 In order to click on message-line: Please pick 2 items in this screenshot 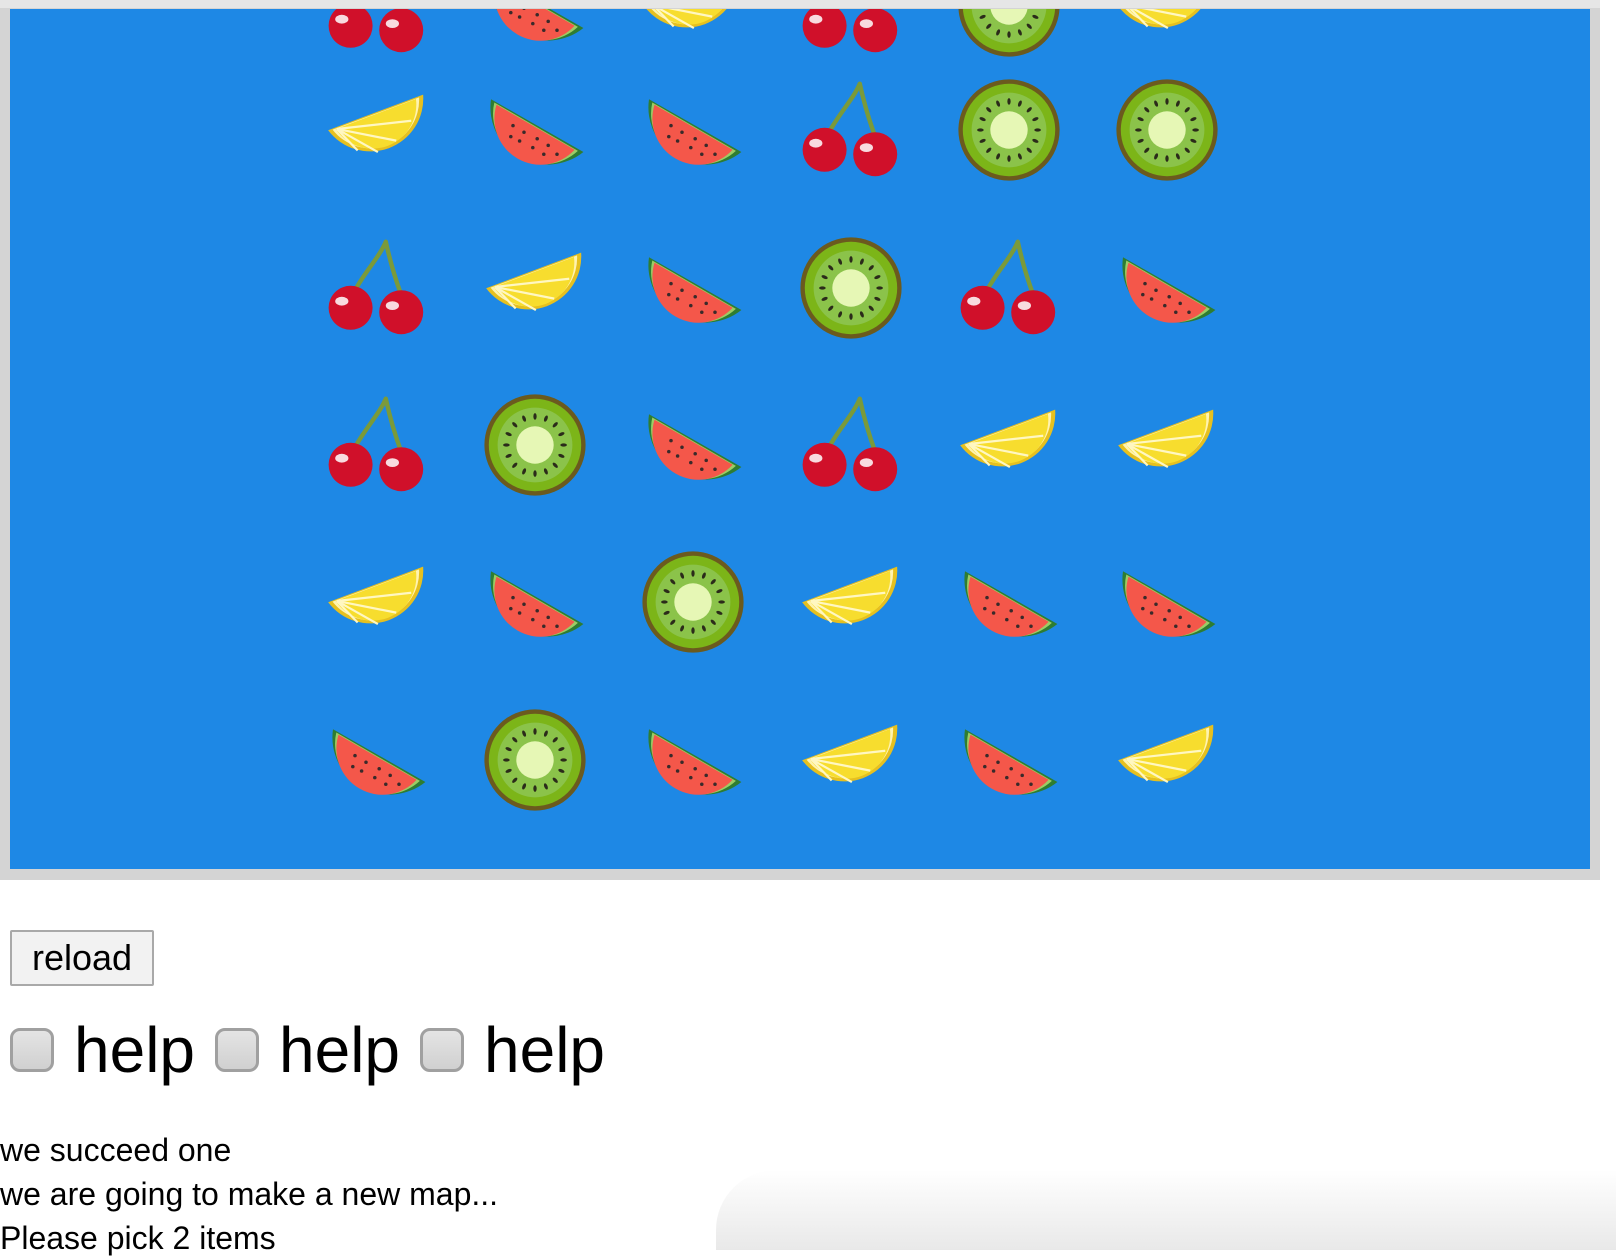, I will do `click(138, 1238)`.